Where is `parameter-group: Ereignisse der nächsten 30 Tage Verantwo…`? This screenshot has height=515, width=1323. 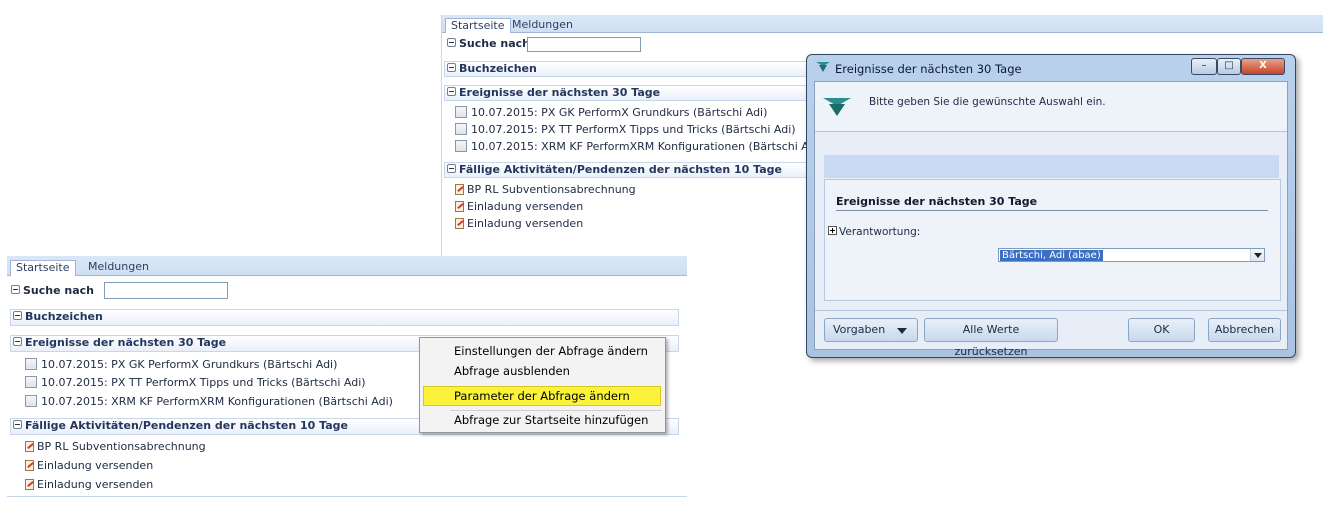 parameter-group: Ereignisse der nächsten 30 Tage Verantwo… is located at coordinates (1052, 240).